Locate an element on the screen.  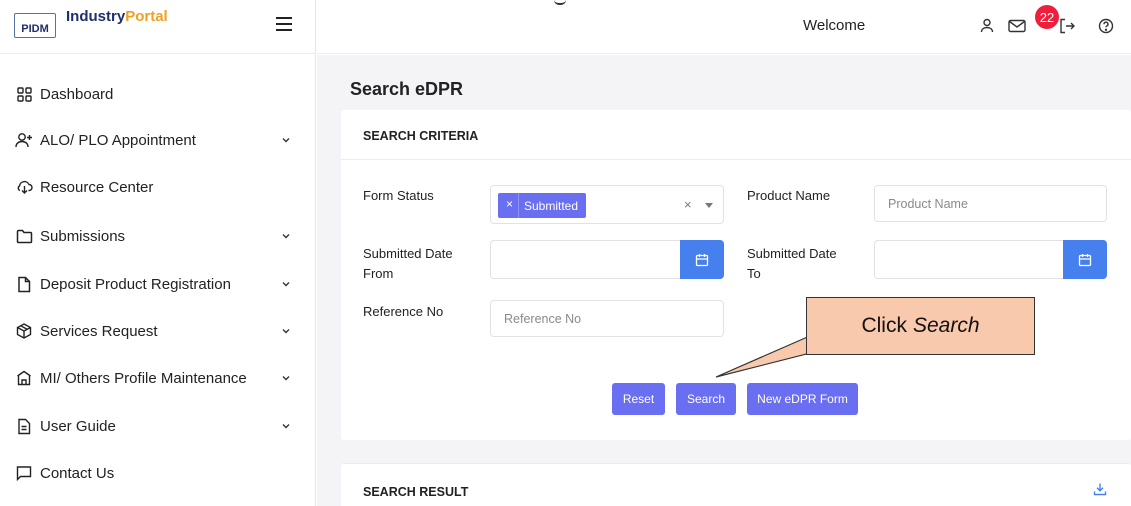
form-status-select: × Submitted × is located at coordinates (607, 204).